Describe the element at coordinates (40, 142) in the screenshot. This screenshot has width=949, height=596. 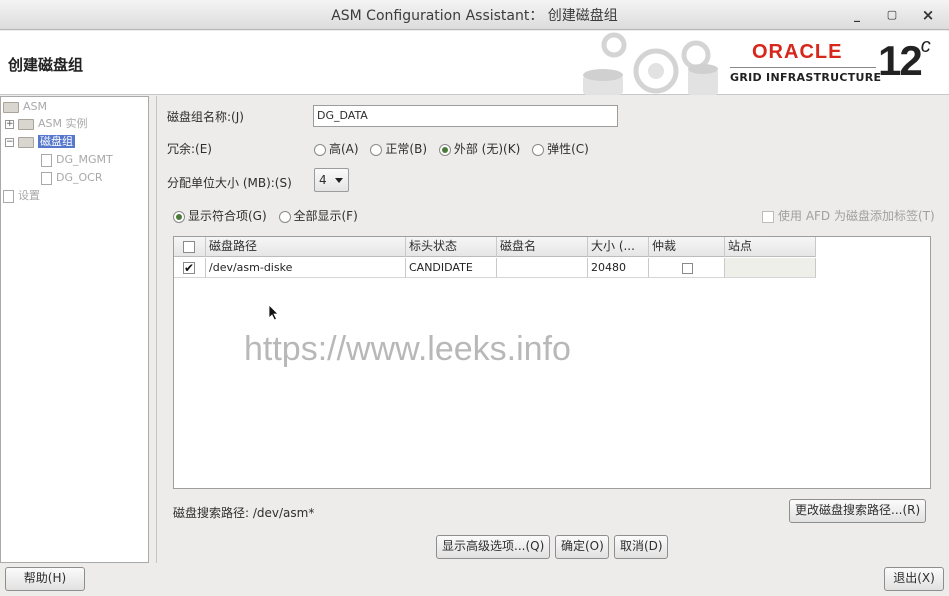
I see `tree-item-disk-groups: − 磁盘组` at that location.